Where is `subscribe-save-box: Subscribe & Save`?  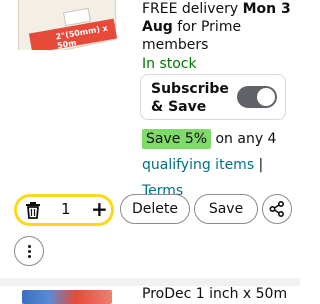 subscribe-save-box: Subscribe & Save is located at coordinates (213, 97).